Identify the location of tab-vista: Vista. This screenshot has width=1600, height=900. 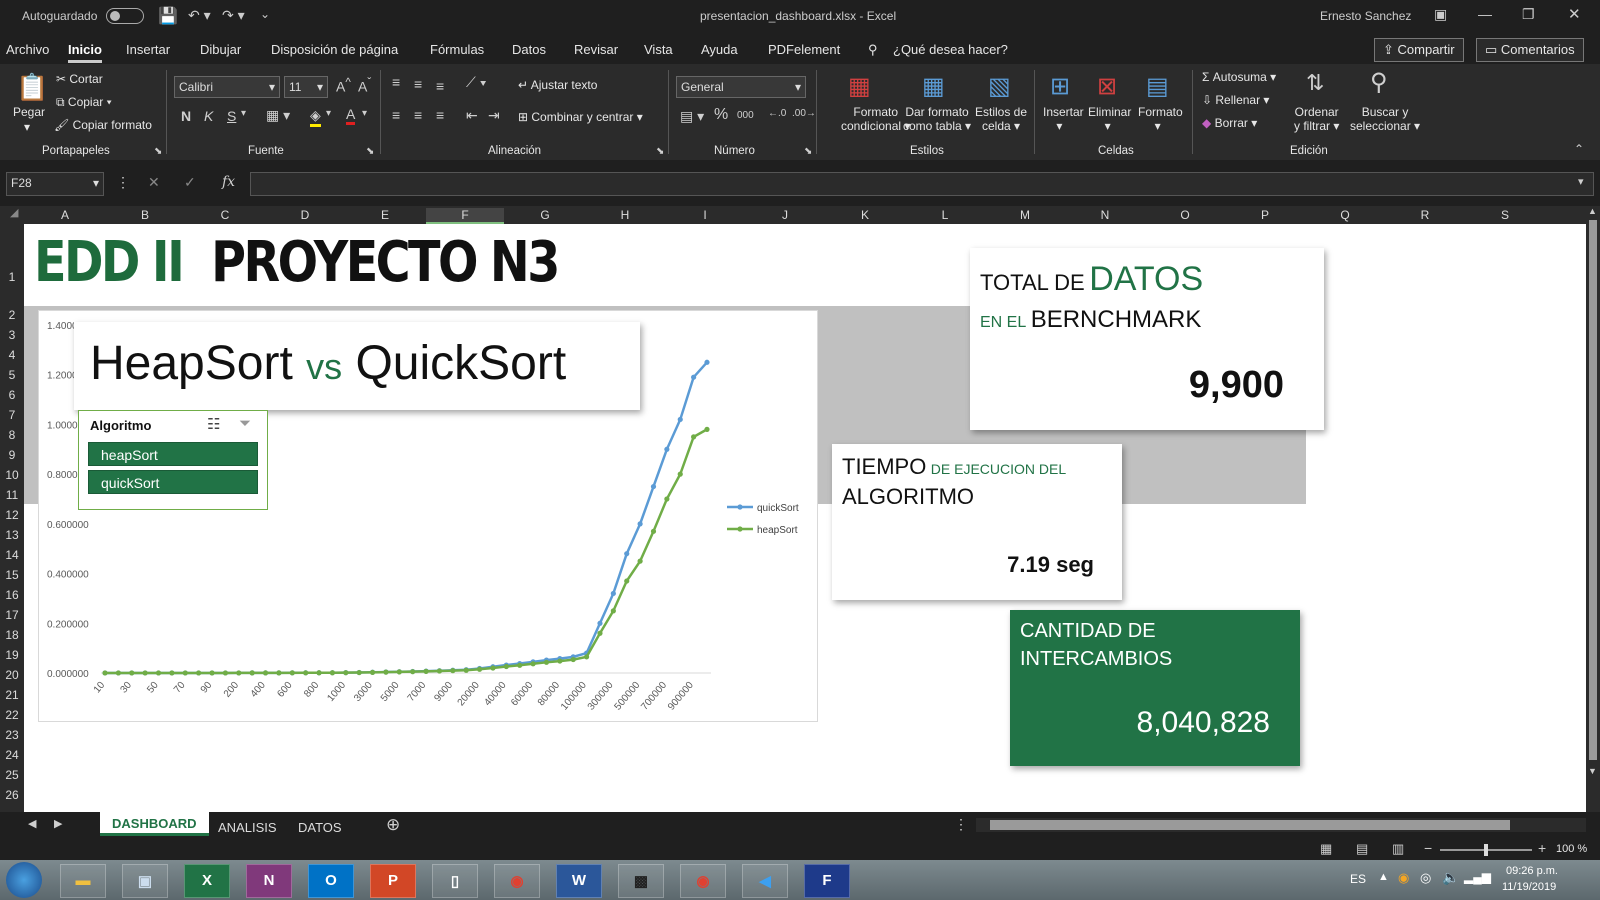
(658, 49).